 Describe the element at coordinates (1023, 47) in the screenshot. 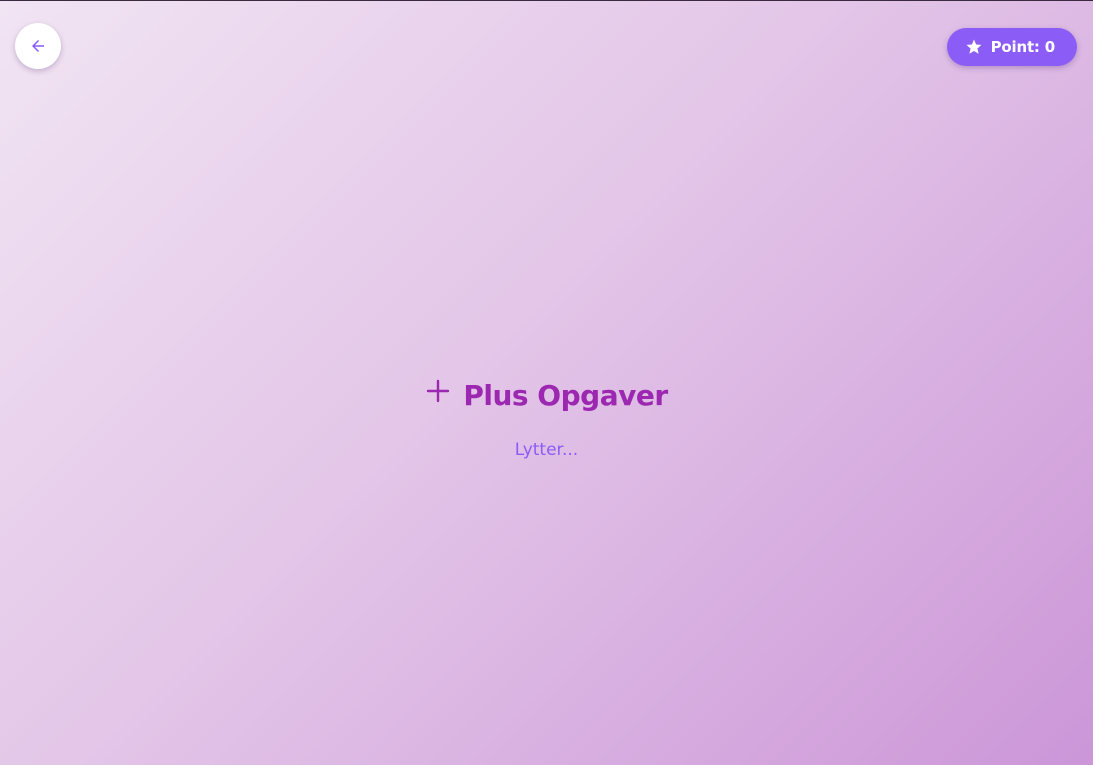

I see `points-label: Point: 0` at that location.